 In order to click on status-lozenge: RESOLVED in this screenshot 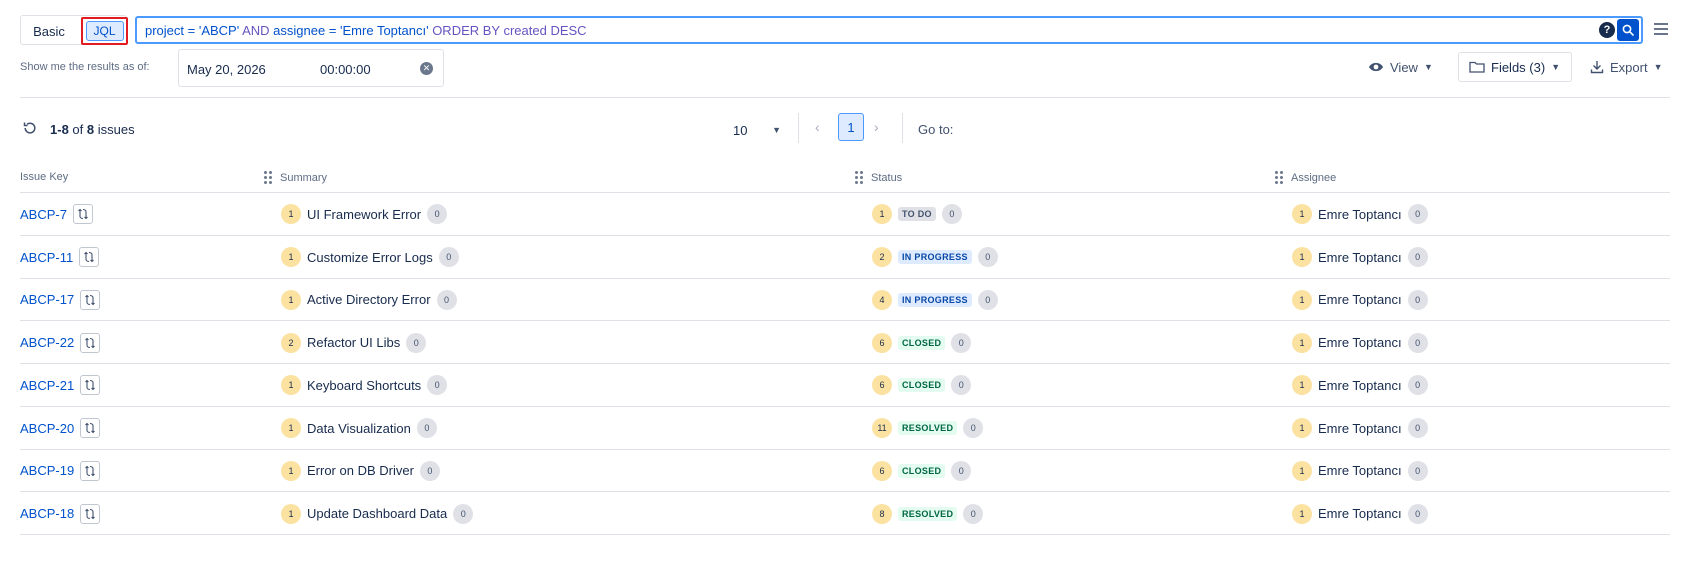, I will do `click(928, 428)`.